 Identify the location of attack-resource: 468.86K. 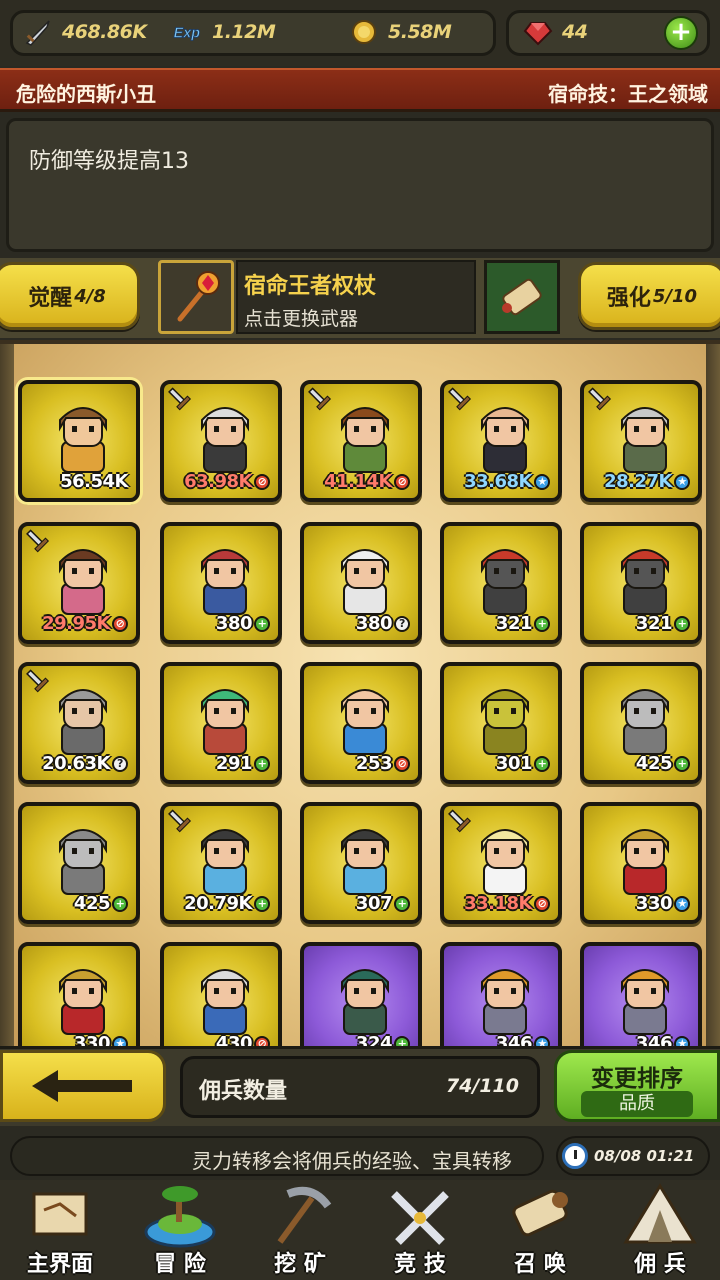
(84, 32).